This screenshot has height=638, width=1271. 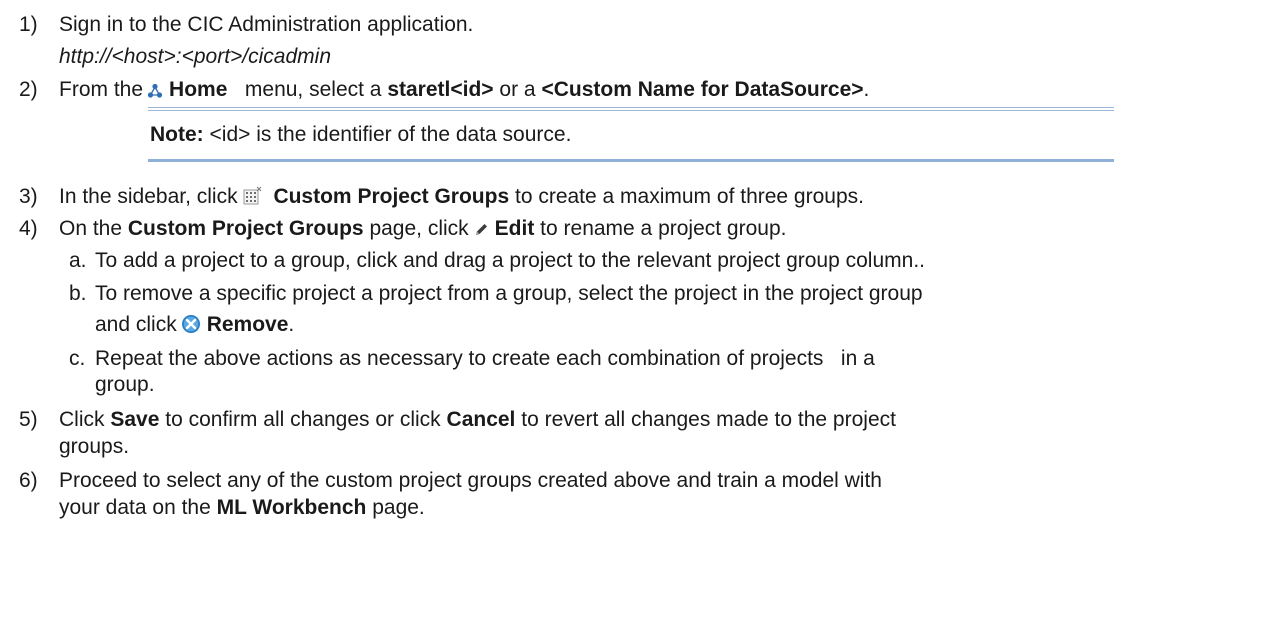 I want to click on step-6-cont-pre: your data on the, so click(x=135, y=507).